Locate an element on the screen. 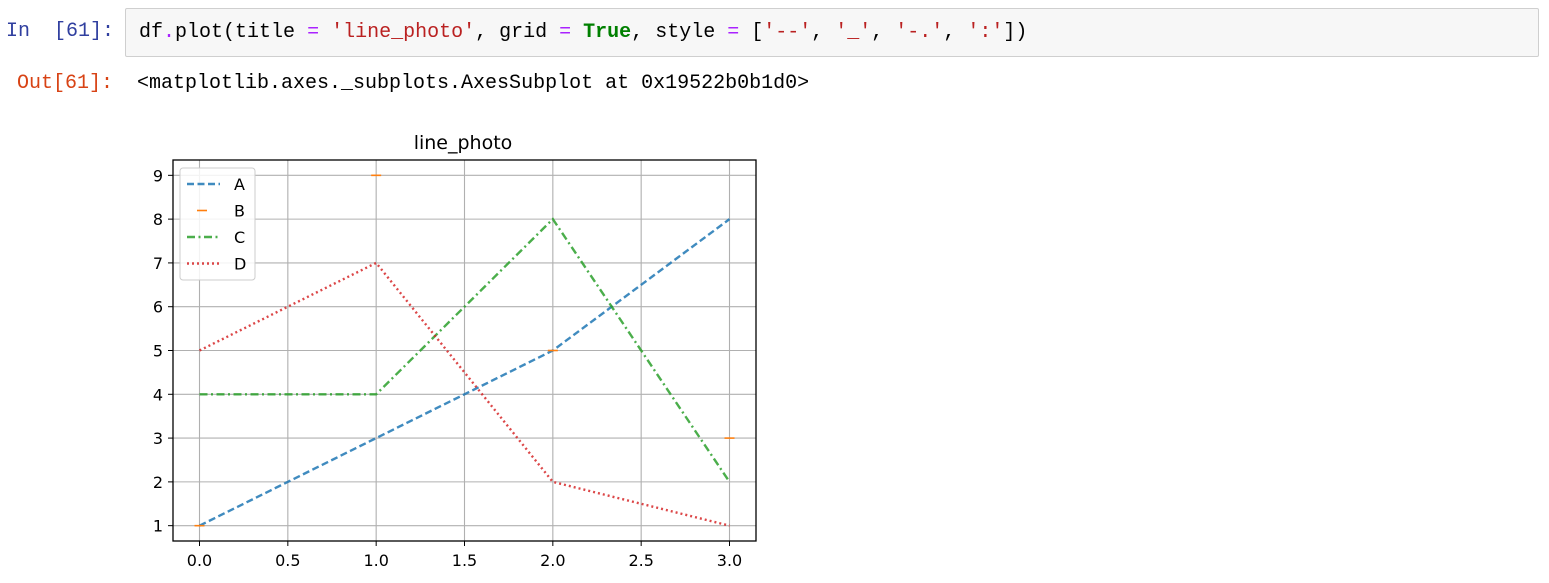 Image resolution: width=1549 pixels, height=583 pixels. x-tick-label: 3.0 is located at coordinates (729, 560).